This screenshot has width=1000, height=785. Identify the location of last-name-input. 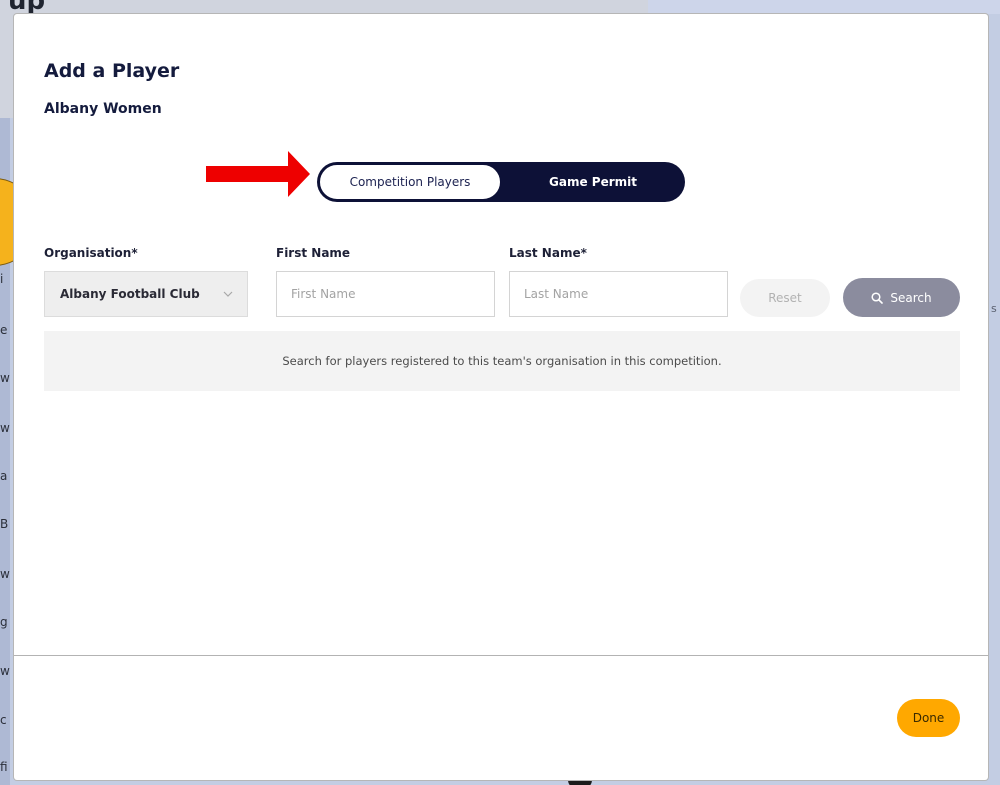
(618, 294).